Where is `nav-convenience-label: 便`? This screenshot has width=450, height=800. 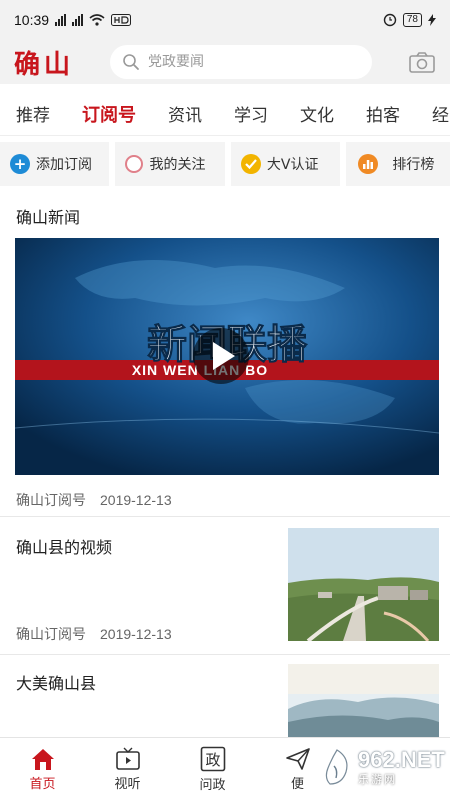
nav-convenience-label: 便 is located at coordinates (297, 784).